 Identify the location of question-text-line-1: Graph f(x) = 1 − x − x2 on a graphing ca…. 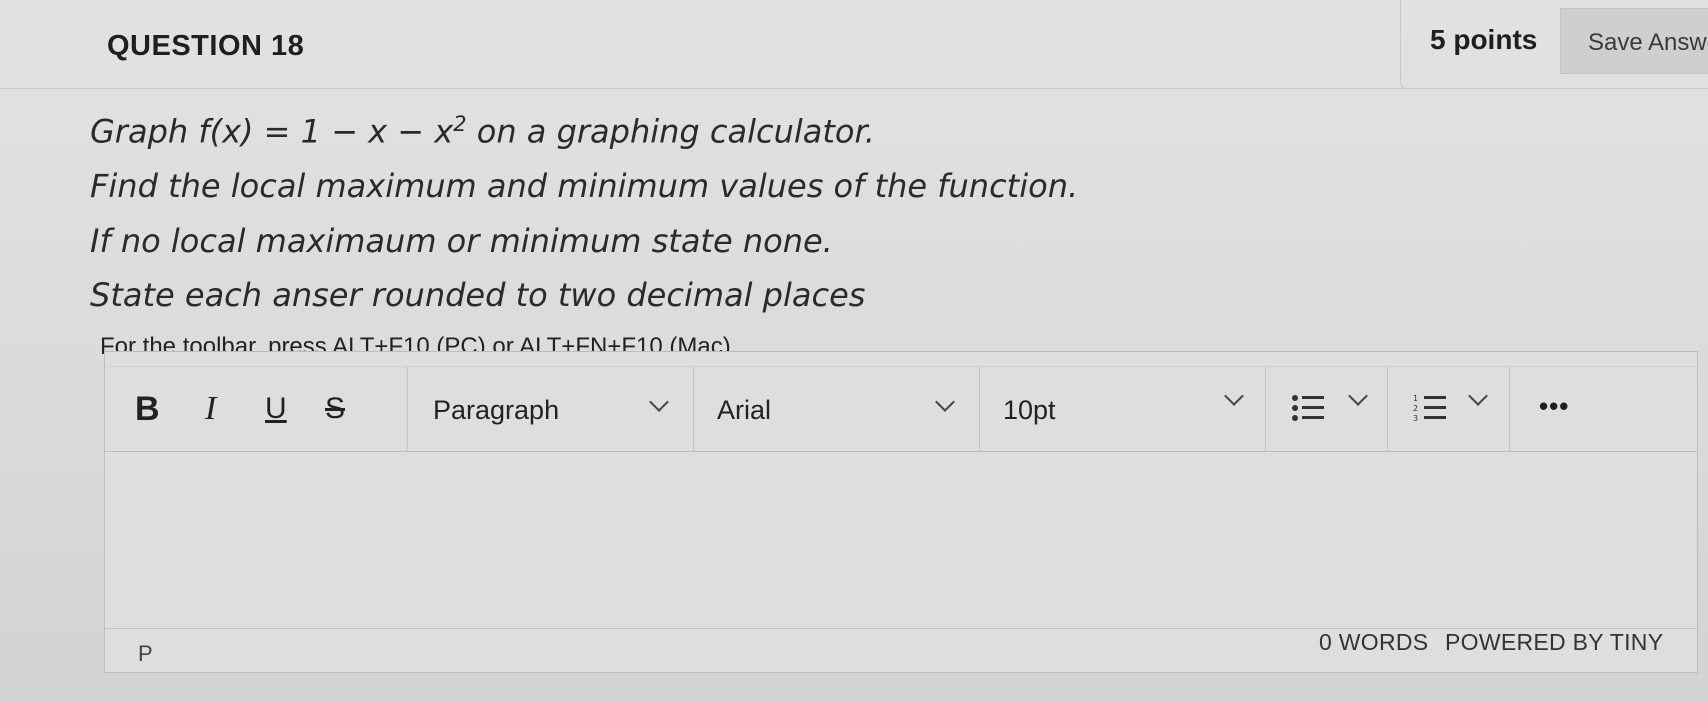
(482, 131).